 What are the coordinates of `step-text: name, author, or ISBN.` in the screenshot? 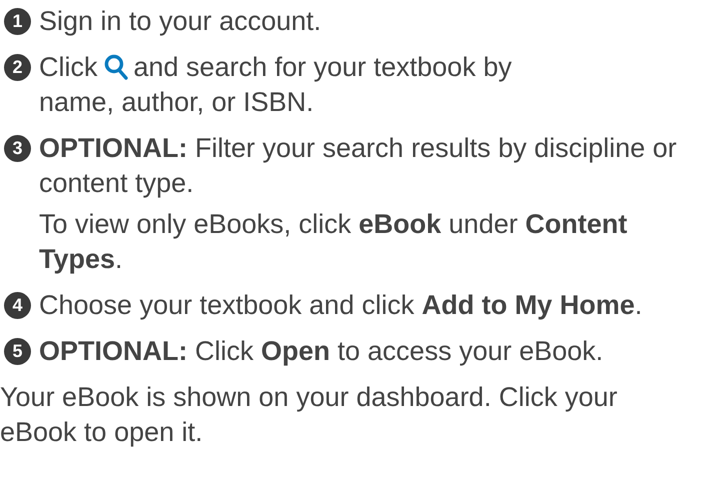 It's located at (176, 102).